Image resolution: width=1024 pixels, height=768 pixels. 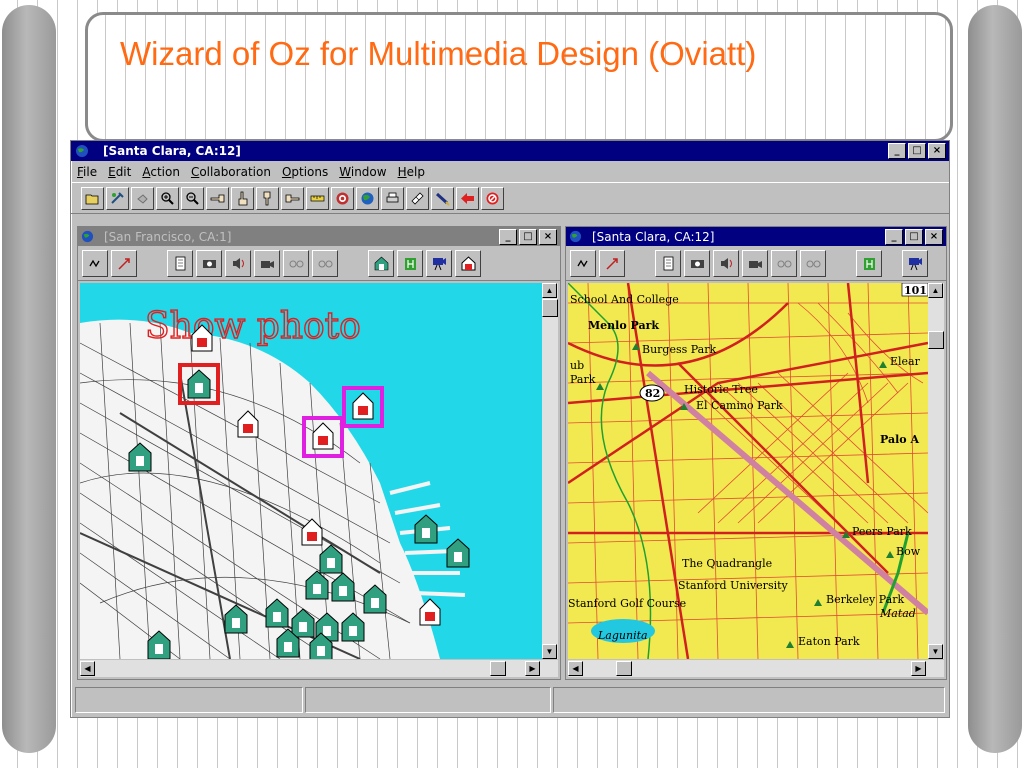 I want to click on zoom-in-icon, so click(x=167, y=198).